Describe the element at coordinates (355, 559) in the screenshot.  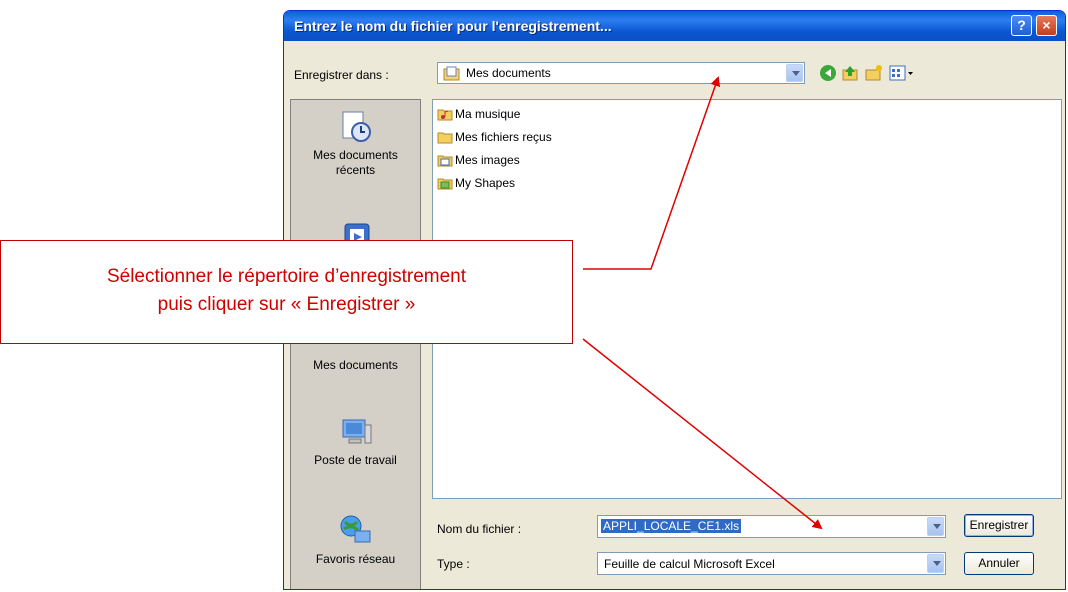
I see `place-label: Favoris réseau` at that location.